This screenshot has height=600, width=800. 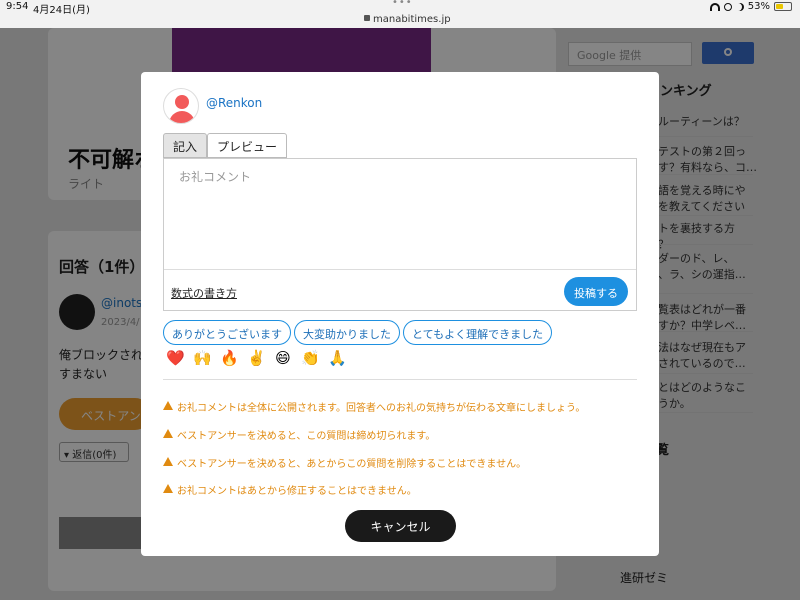 What do you see at coordinates (310, 358) in the screenshot?
I see `clap-emoji-icon: 👏` at bounding box center [310, 358].